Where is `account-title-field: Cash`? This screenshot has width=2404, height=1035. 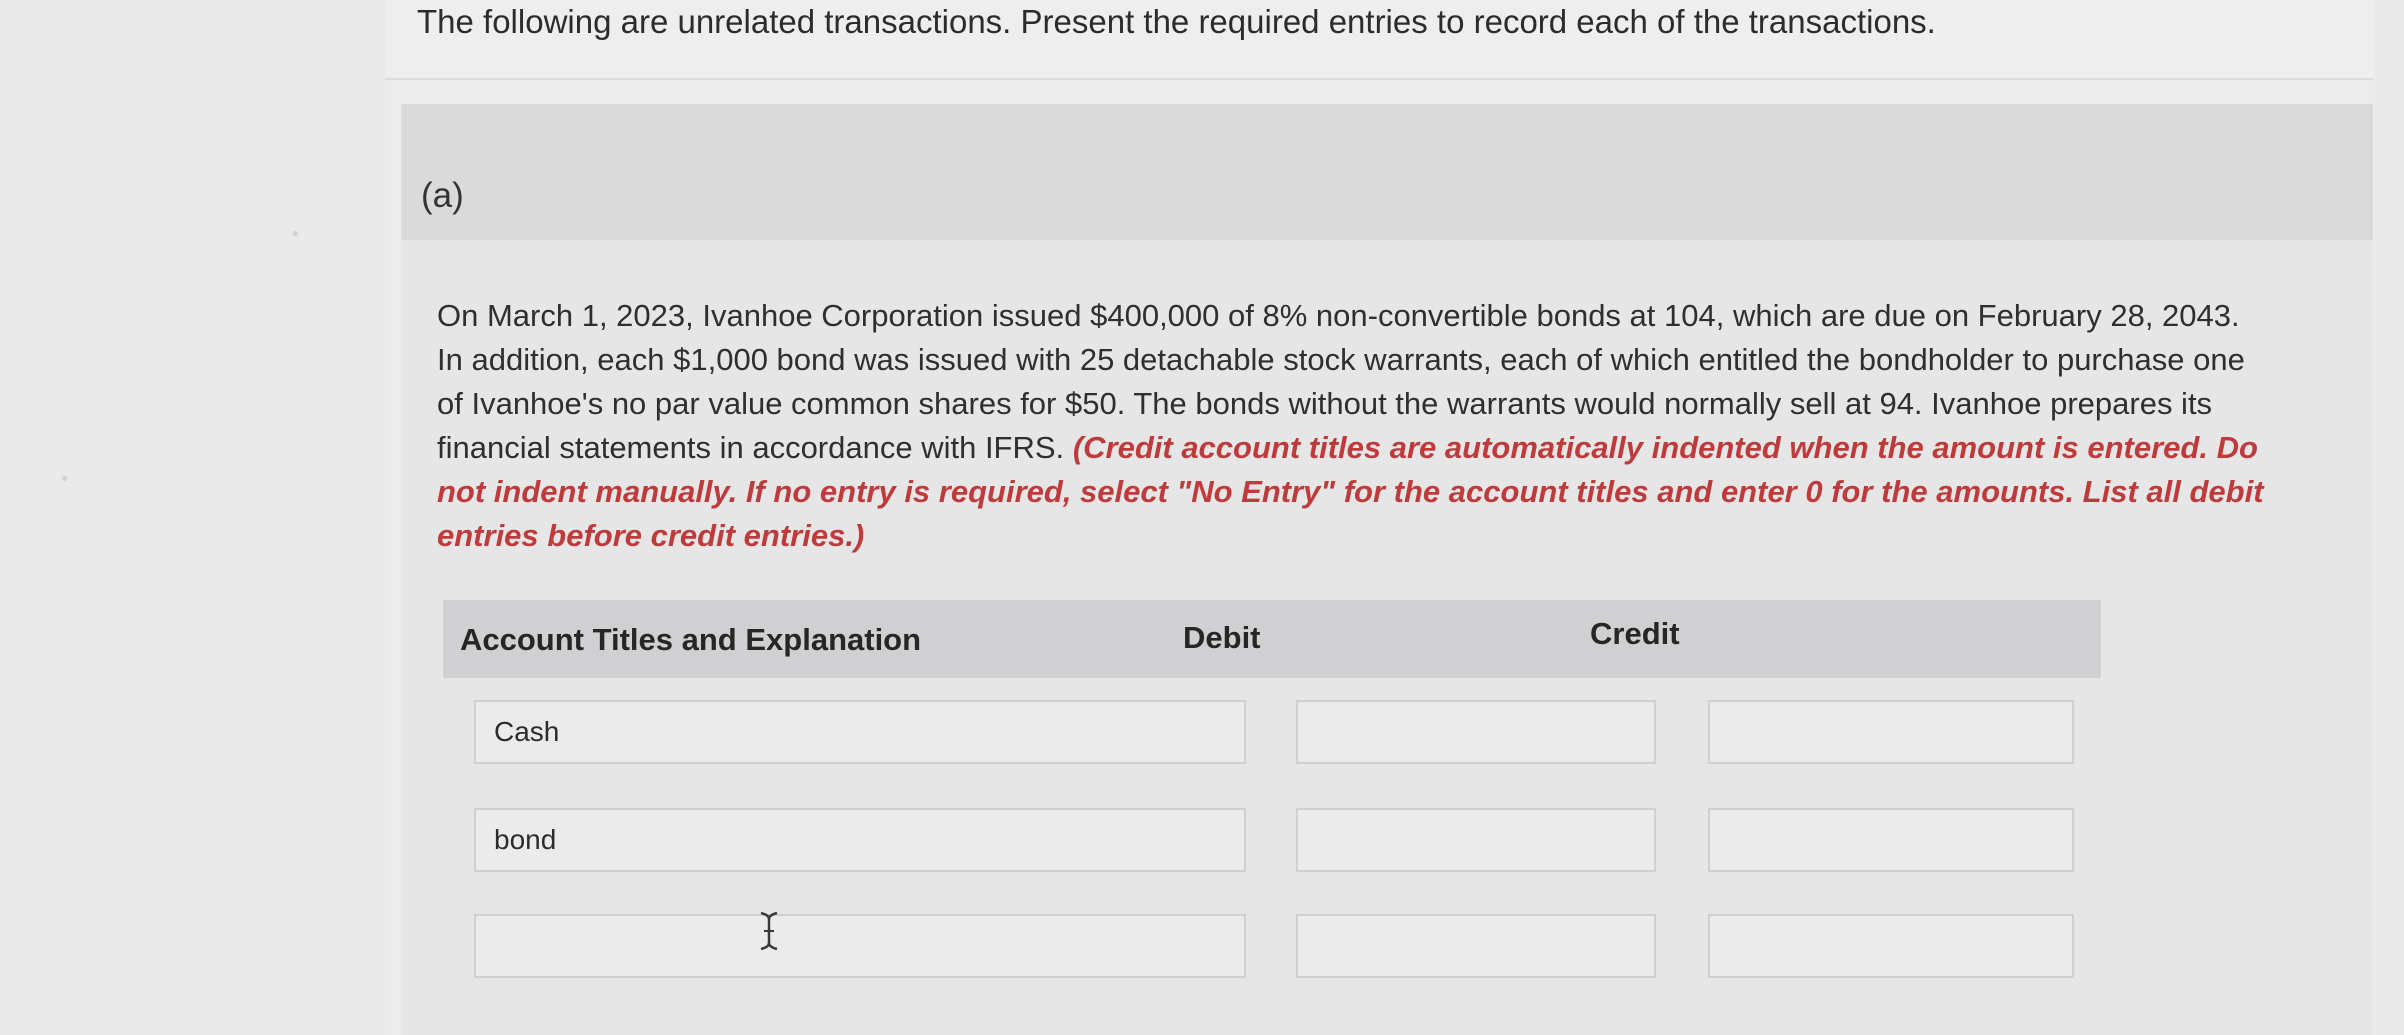 account-title-field: Cash is located at coordinates (860, 732).